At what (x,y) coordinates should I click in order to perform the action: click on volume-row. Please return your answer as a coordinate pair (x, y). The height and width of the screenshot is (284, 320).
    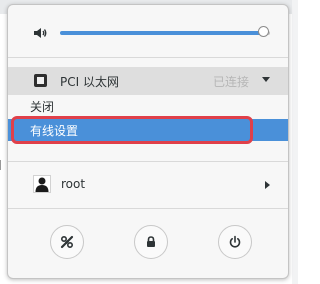
    Looking at the image, I should click on (148, 33).